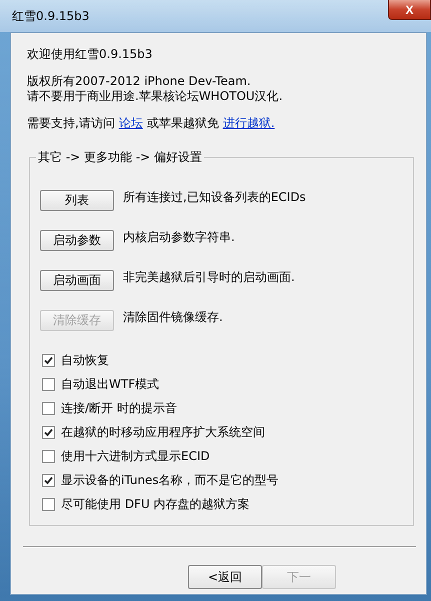 The image size is (431, 601). Describe the element at coordinates (51, 16) in the screenshot. I see `window-title: 红雪0.9.15b3` at that location.